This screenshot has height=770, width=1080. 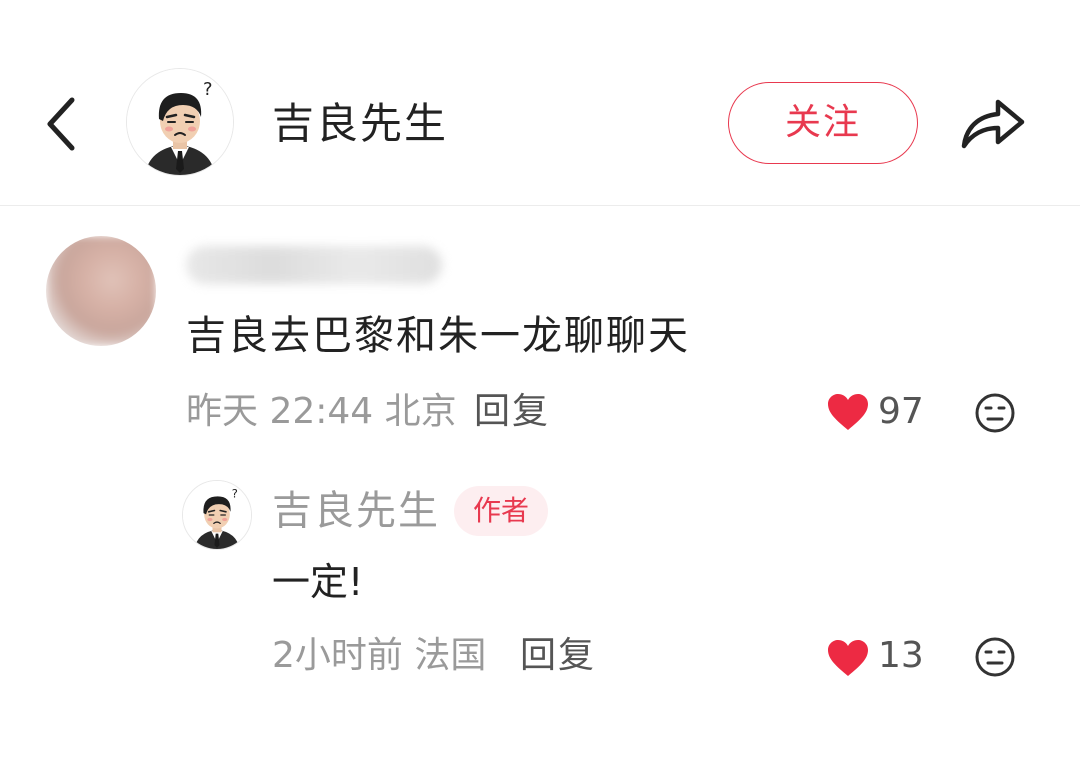 What do you see at coordinates (901, 411) in the screenshot?
I see `comment-like-count: 97` at bounding box center [901, 411].